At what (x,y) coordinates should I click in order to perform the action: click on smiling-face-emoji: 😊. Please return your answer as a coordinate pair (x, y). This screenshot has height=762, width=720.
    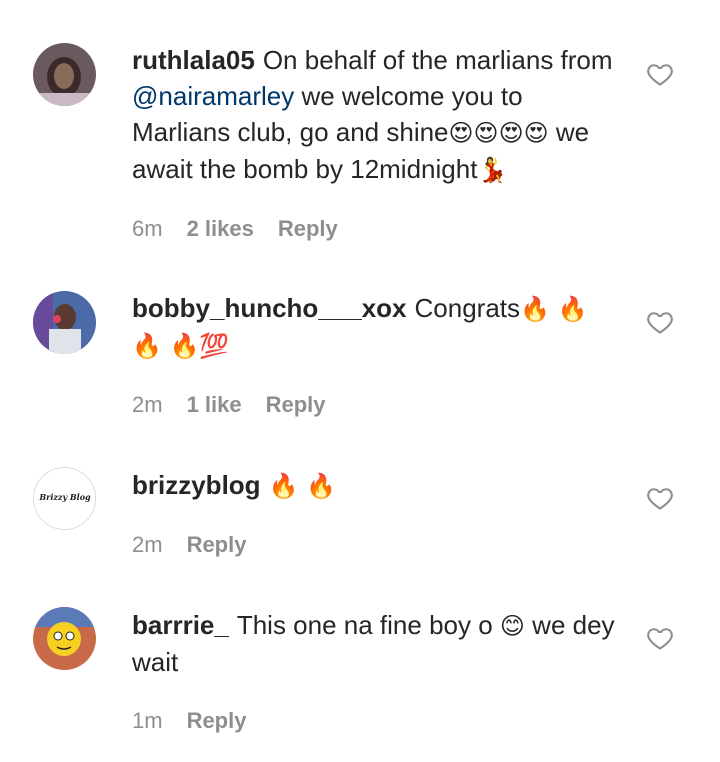
    Looking at the image, I should click on (512, 626).